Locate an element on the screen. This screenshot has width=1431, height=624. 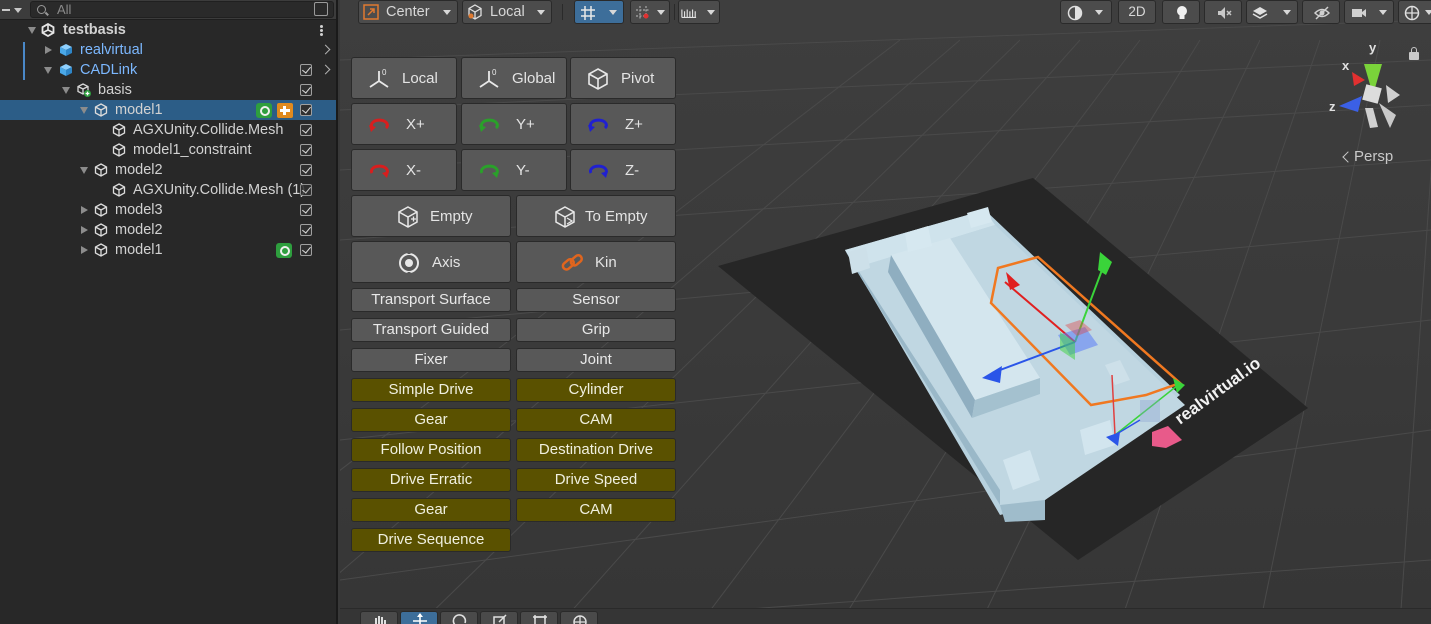
kin-button: Kin is located at coordinates (596, 262).